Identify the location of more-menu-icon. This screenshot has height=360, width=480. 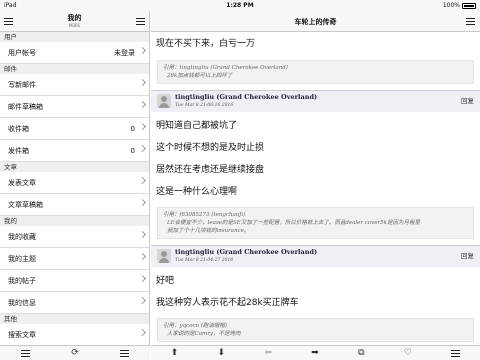
(456, 353).